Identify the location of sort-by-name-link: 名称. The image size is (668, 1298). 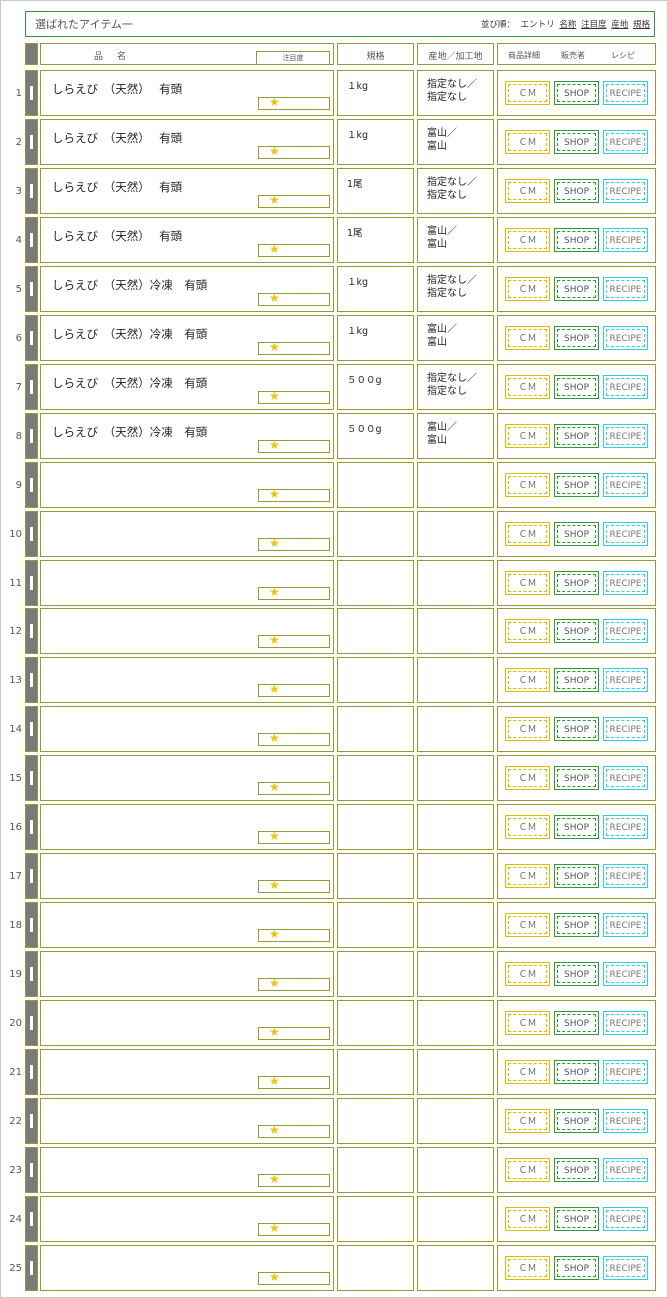
(567, 25).